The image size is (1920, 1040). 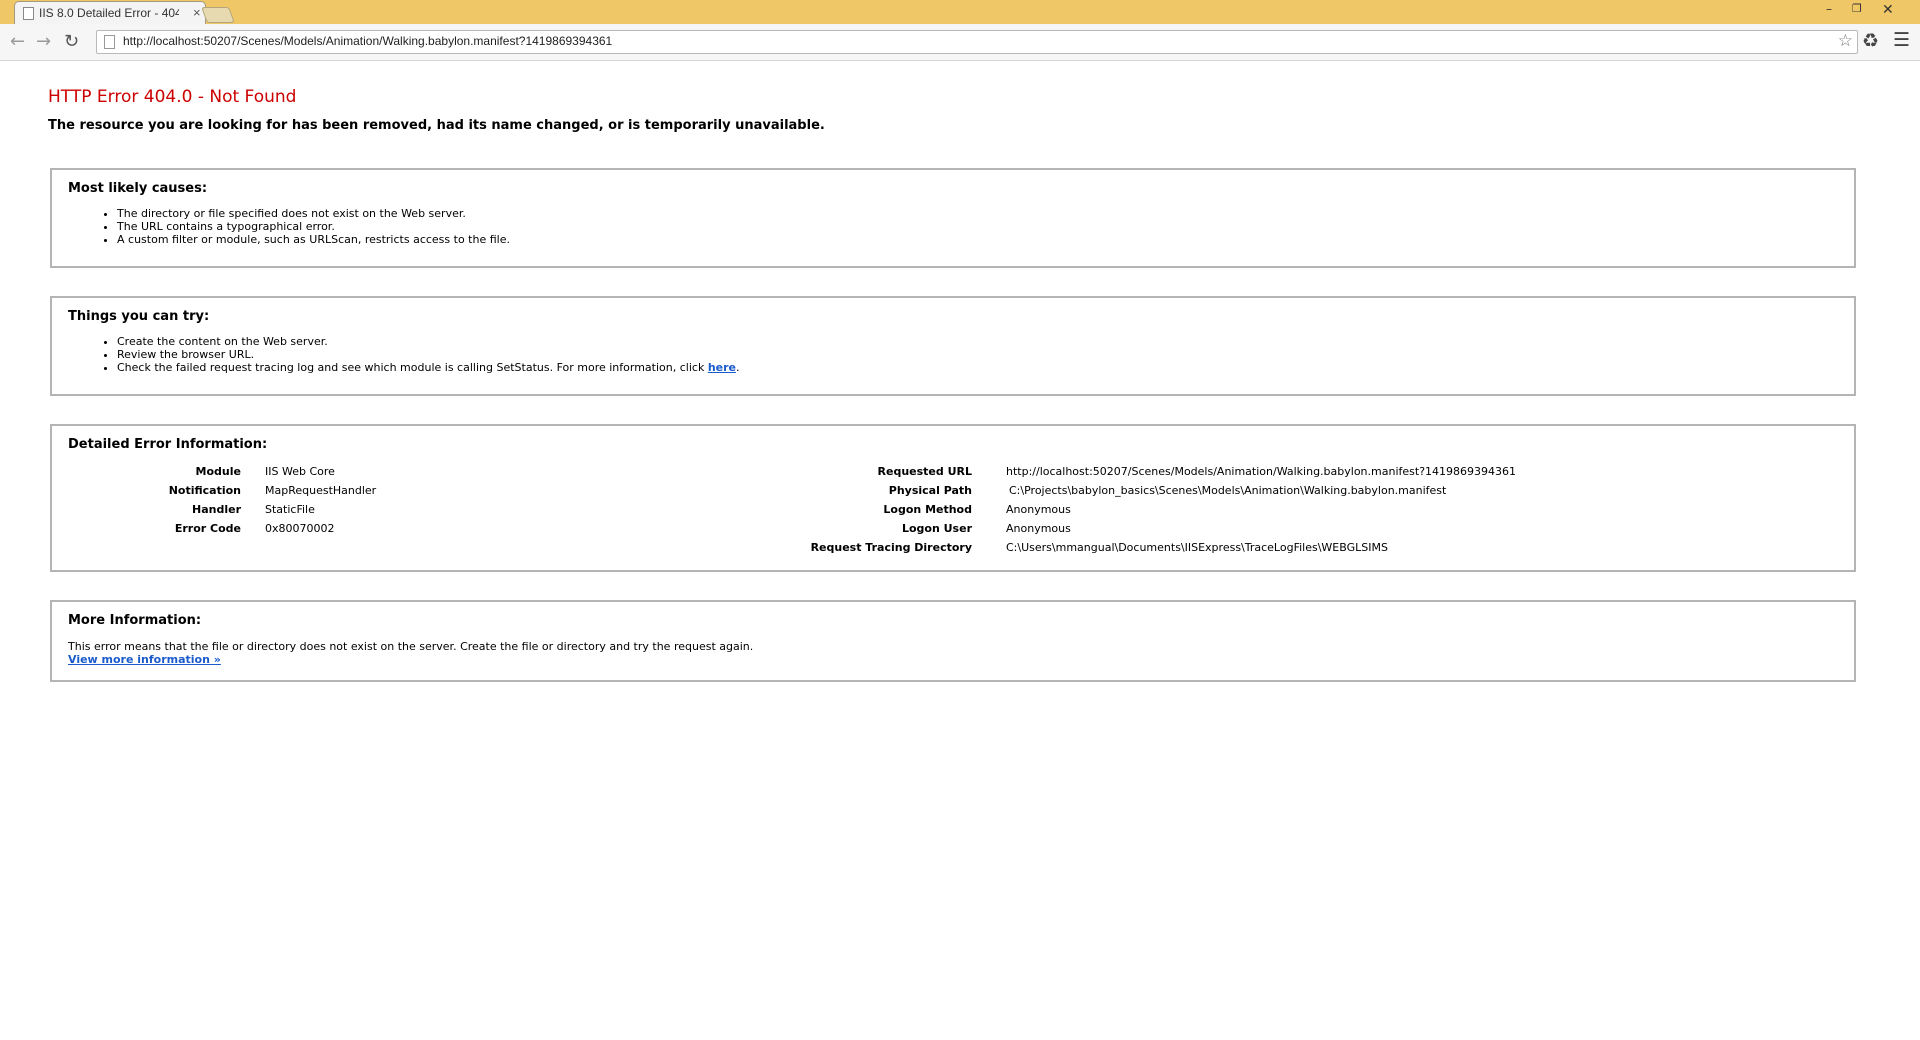 I want to click on detail-key: Logon User, so click(x=936, y=528).